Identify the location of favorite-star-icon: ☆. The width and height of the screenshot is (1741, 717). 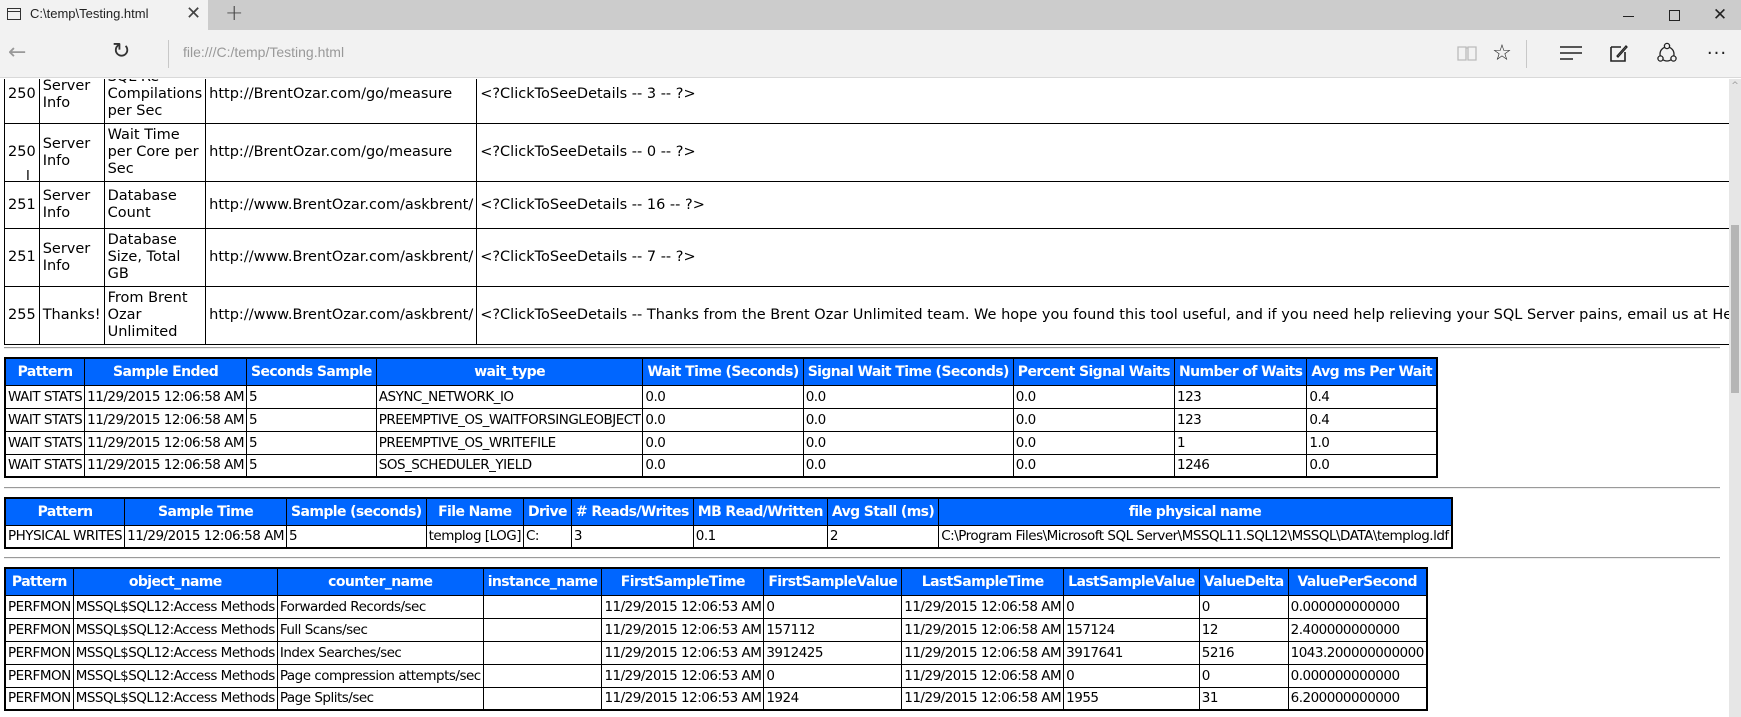
(1502, 53).